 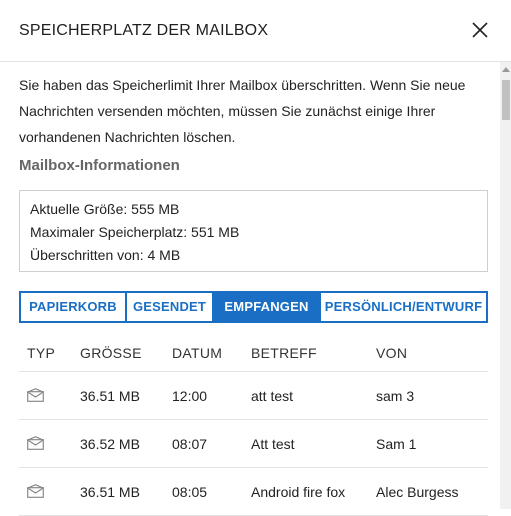 What do you see at coordinates (74, 307) in the screenshot?
I see `tab-papierkorb: PAPIERKORB` at bounding box center [74, 307].